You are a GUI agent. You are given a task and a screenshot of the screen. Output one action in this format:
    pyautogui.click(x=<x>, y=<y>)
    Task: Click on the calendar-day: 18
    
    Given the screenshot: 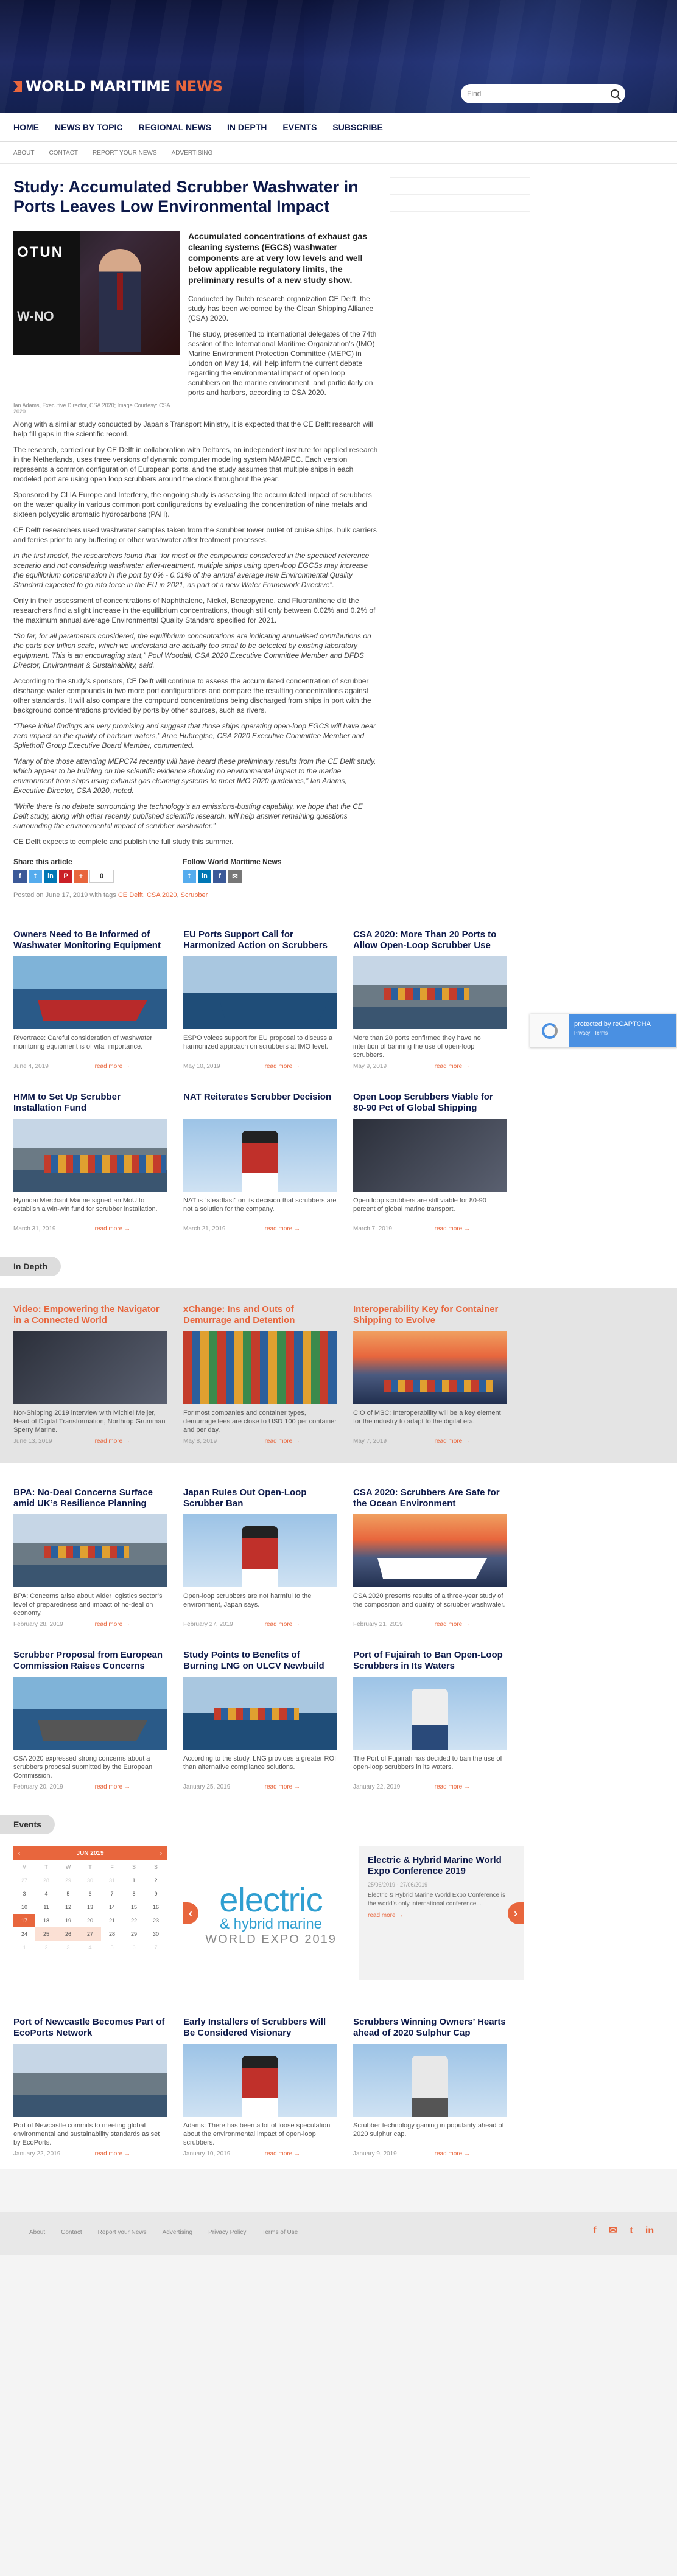 What is the action you would take?
    pyautogui.click(x=46, y=1920)
    